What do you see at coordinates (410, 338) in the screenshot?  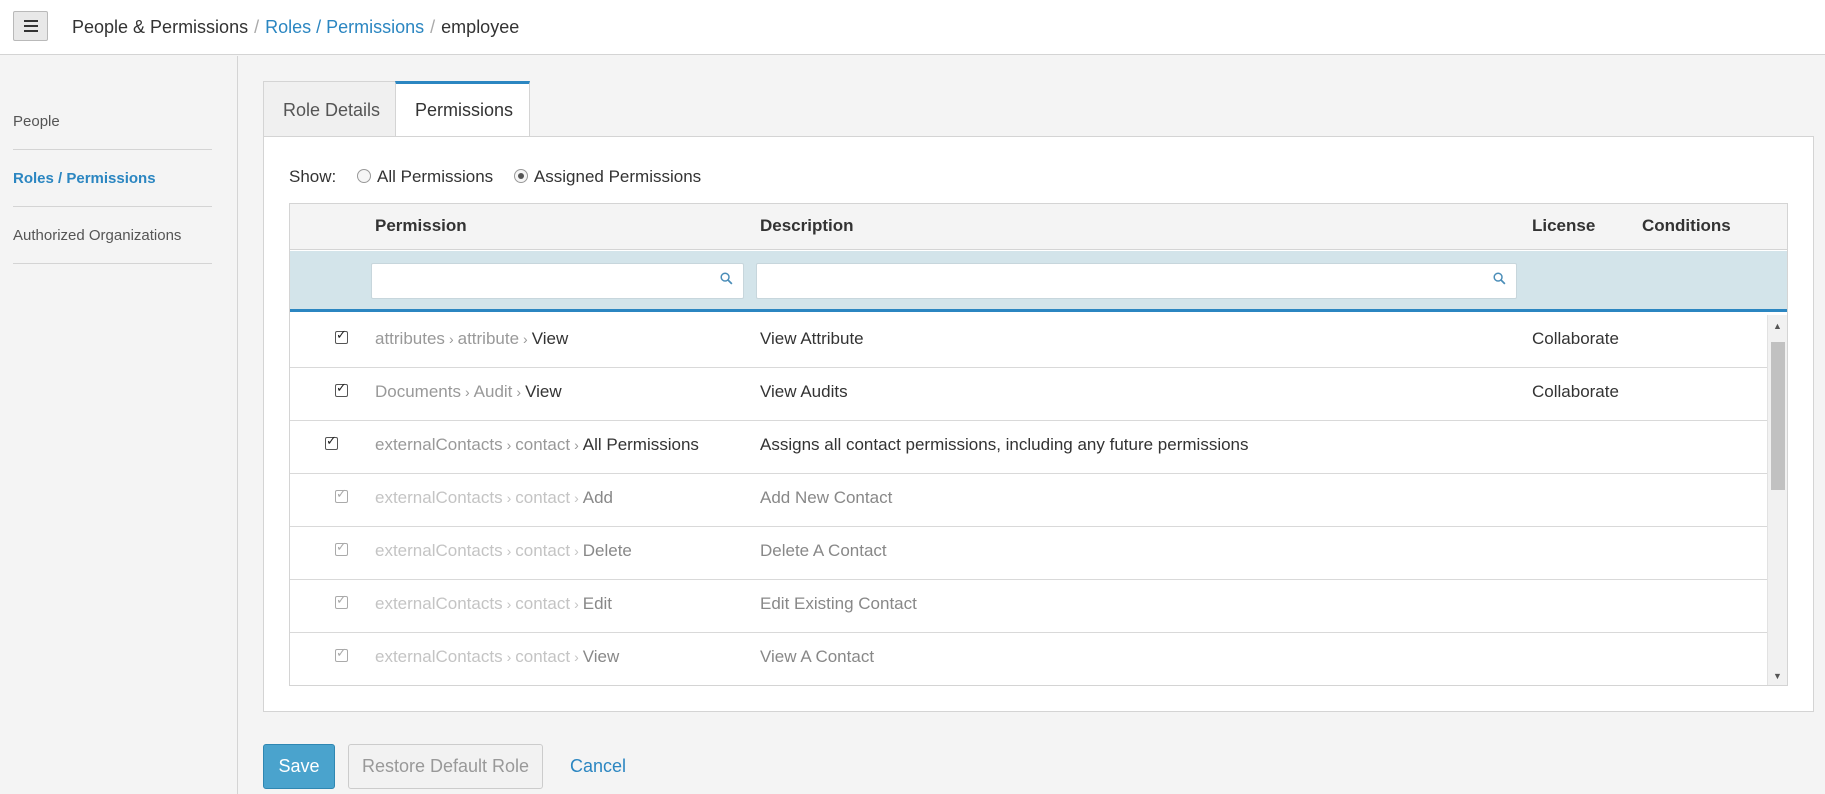 I see `path-segment: attributes` at bounding box center [410, 338].